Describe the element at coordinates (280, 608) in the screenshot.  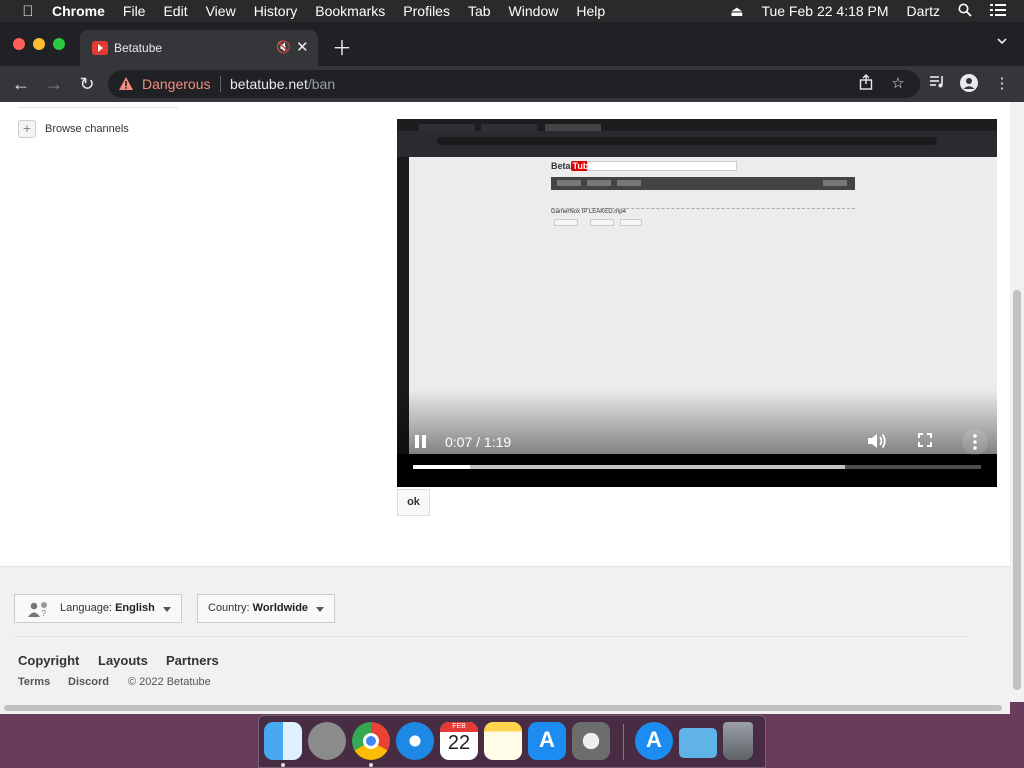
I see `country-value: Worldwide` at that location.